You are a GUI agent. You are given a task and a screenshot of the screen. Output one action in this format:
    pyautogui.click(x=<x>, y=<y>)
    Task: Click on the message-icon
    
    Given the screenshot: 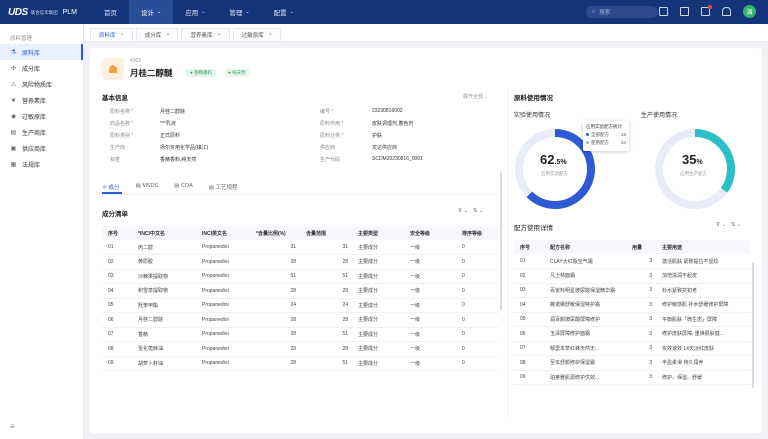 What is the action you would take?
    pyautogui.click(x=706, y=10)
    